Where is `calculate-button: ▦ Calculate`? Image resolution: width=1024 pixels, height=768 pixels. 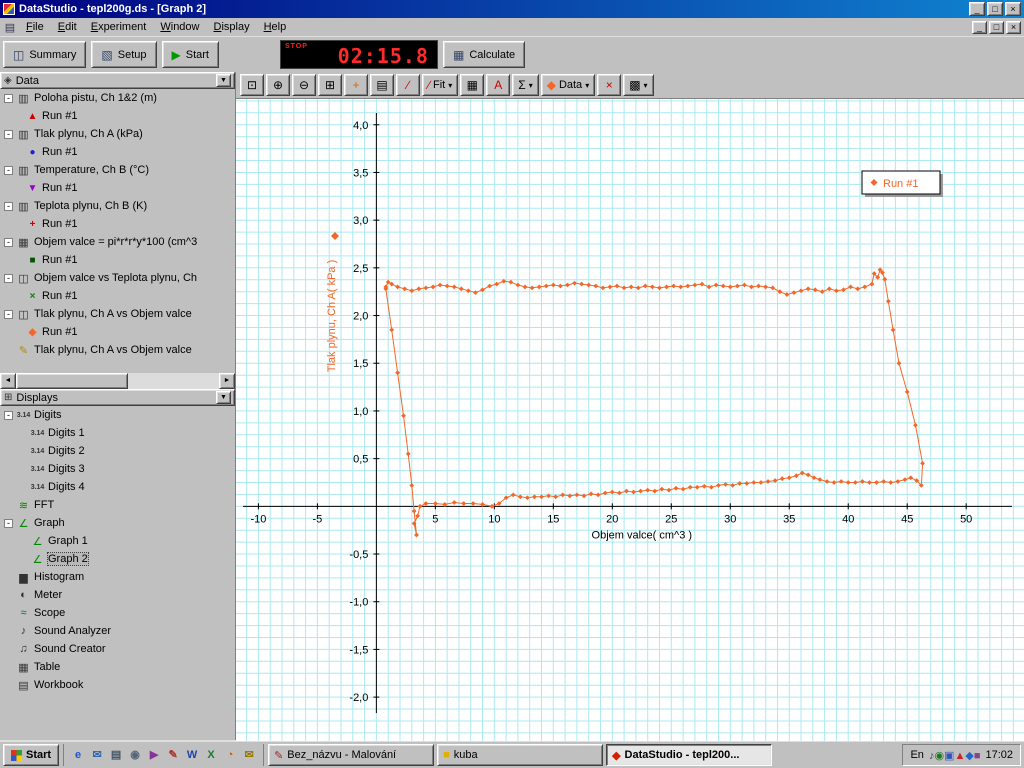 calculate-button: ▦ Calculate is located at coordinates (484, 54).